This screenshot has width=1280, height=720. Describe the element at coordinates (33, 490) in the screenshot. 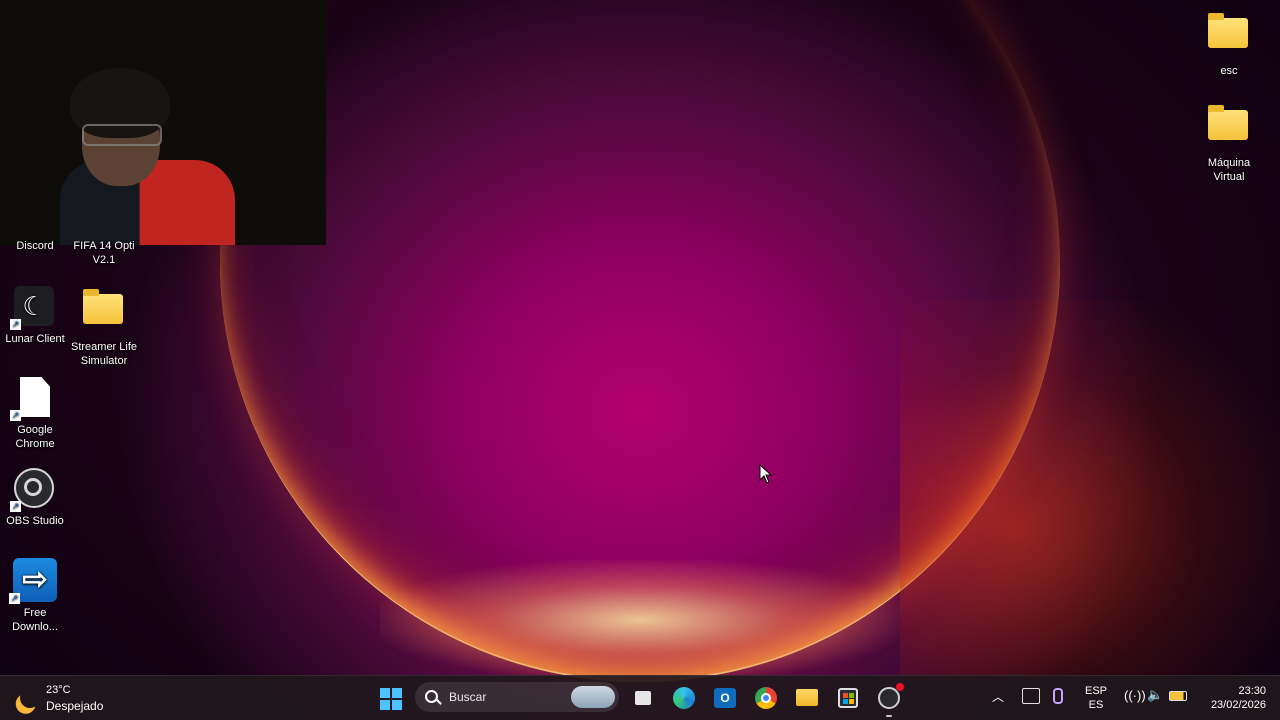

I see `obs-icon: ↗` at that location.